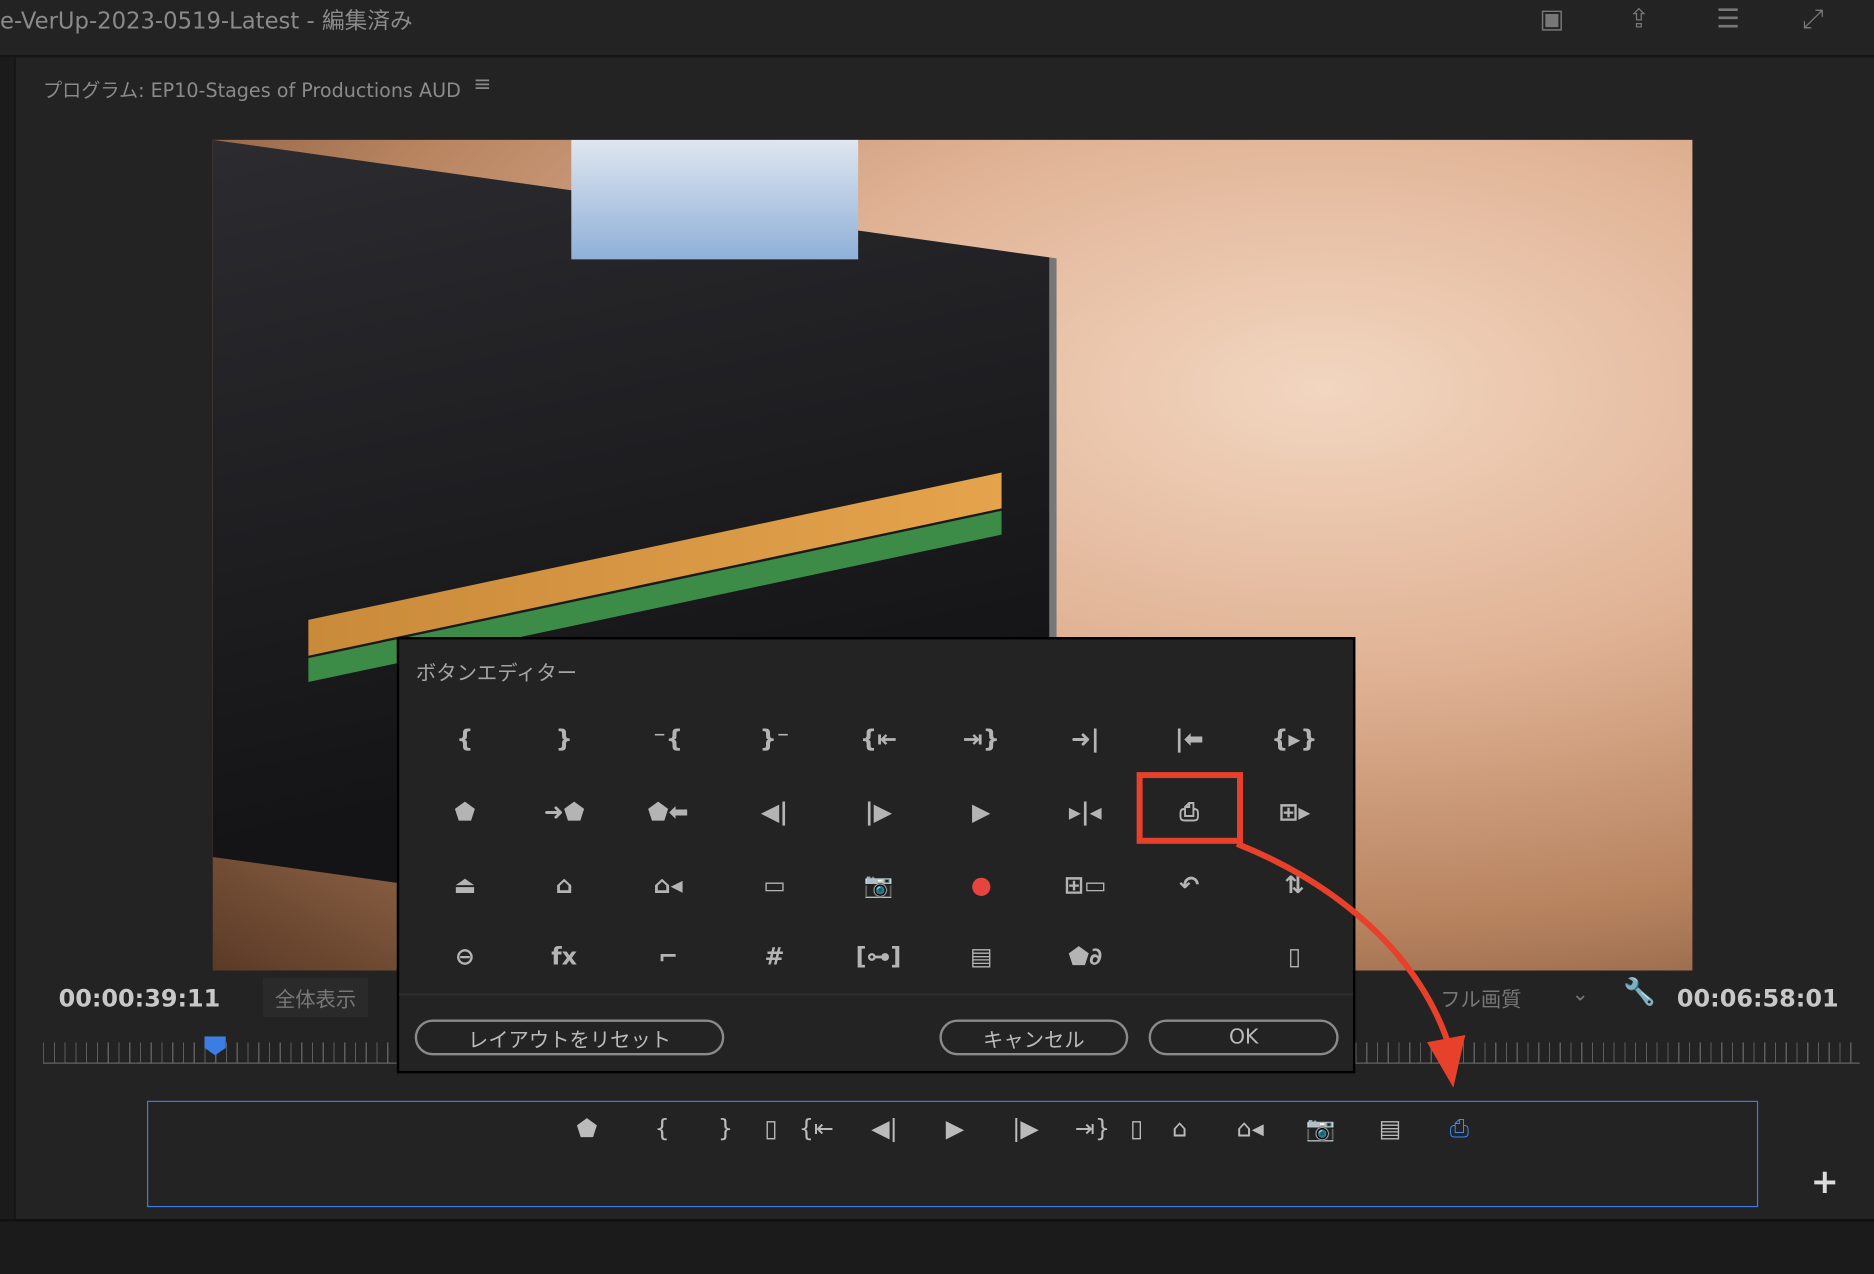 This screenshot has height=1274, width=1874. I want to click on arrow-head, so click(1446, 1061).